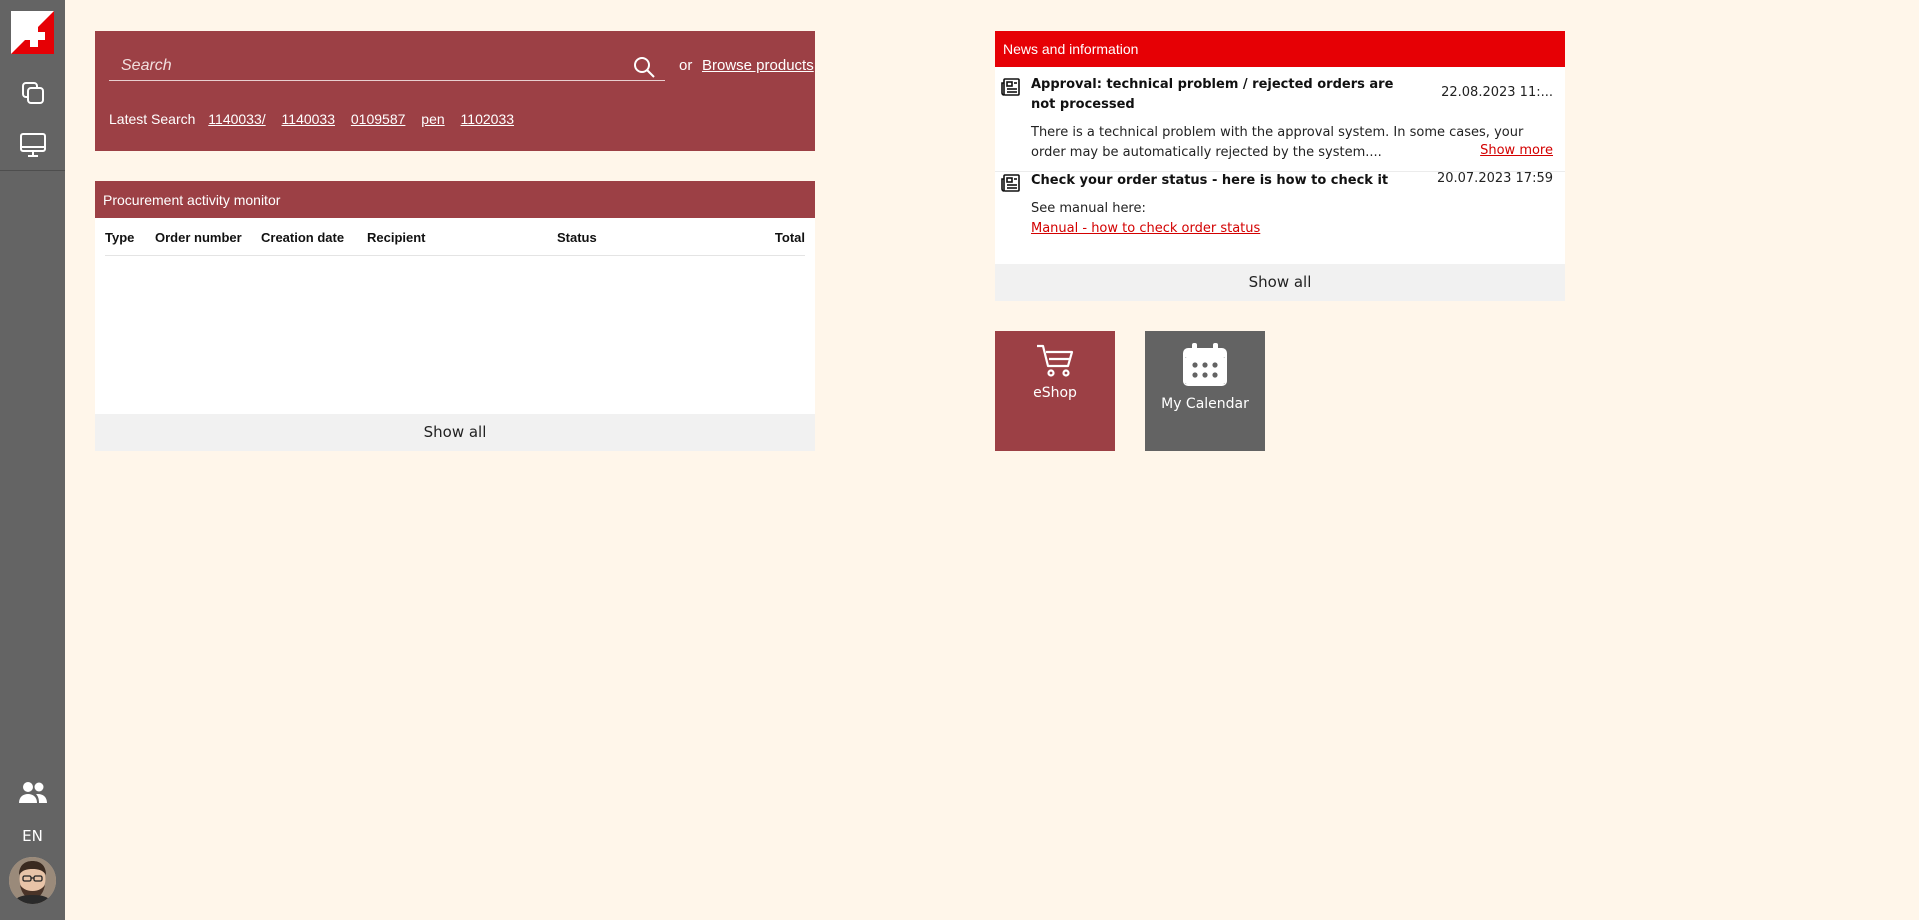 The image size is (1919, 920). I want to click on calendar-icon, so click(1205, 367).